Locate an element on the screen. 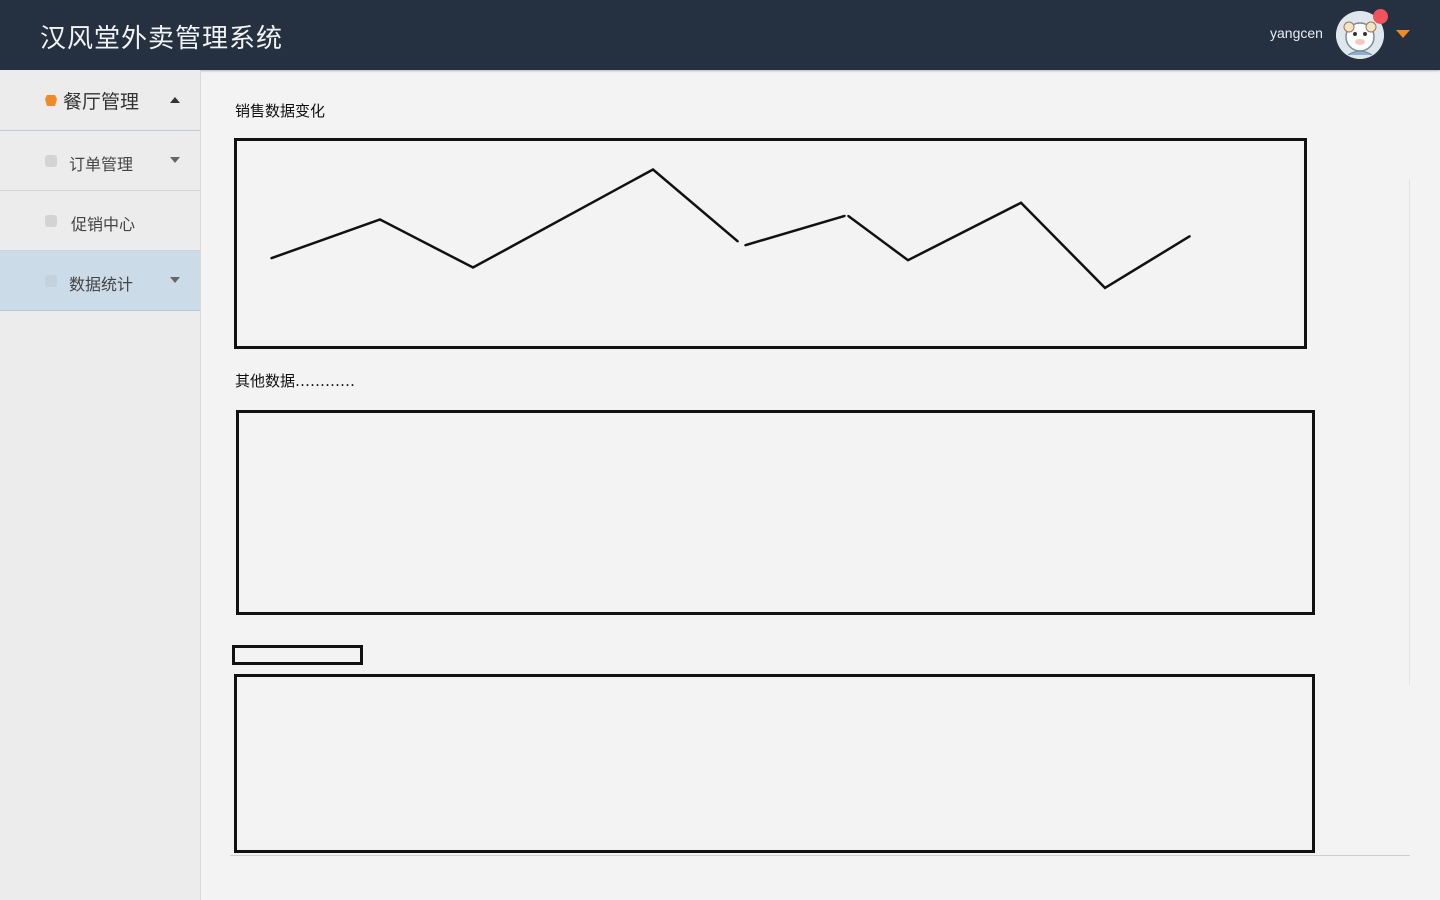 The image size is (1440, 900). notification-dot is located at coordinates (1380, 16).